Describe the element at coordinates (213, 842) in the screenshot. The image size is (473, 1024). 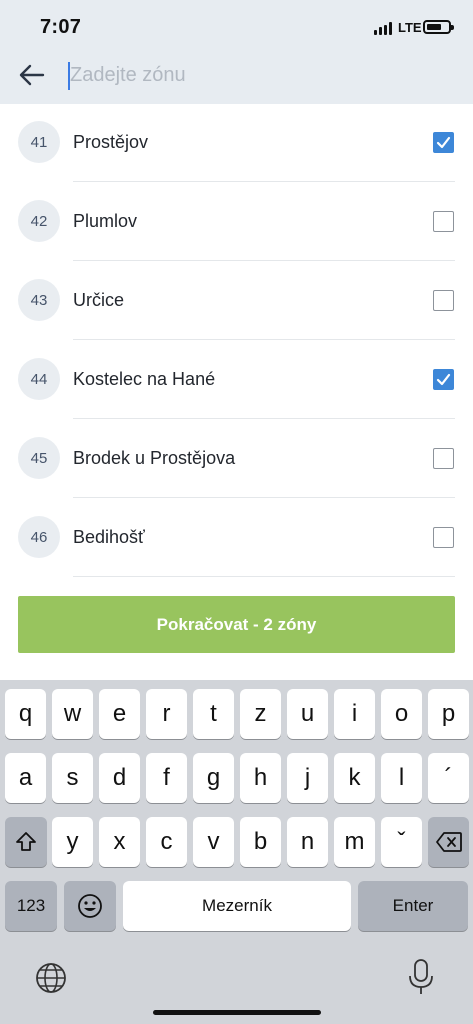
I see `key-v: v` at that location.